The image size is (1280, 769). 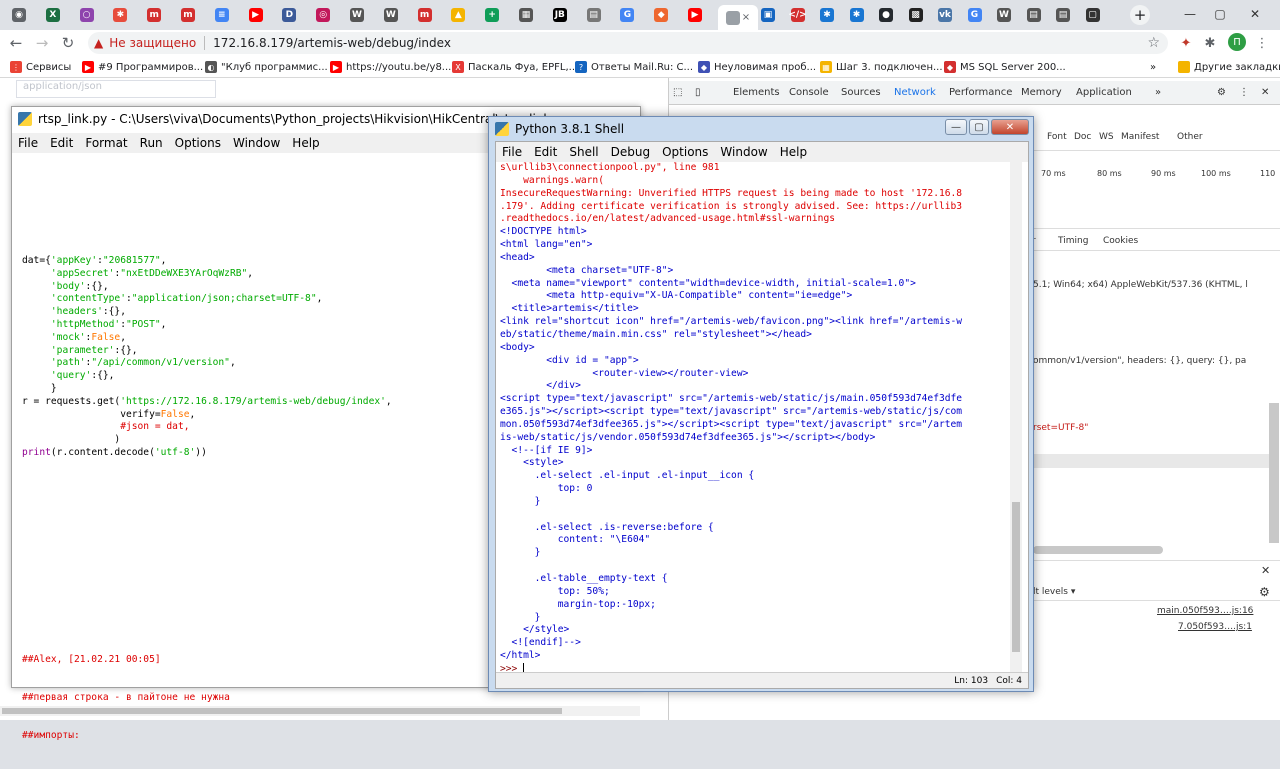 What do you see at coordinates (915, 92) in the screenshot?
I see `tab-network: Network` at bounding box center [915, 92].